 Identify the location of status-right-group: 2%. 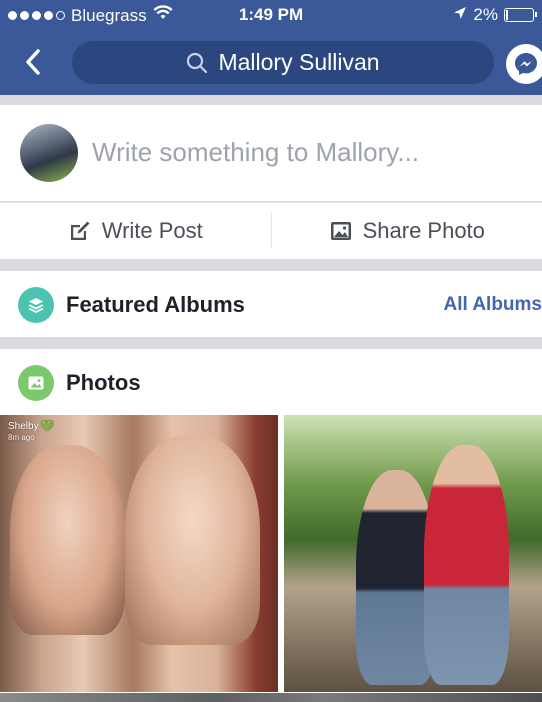
(495, 15).